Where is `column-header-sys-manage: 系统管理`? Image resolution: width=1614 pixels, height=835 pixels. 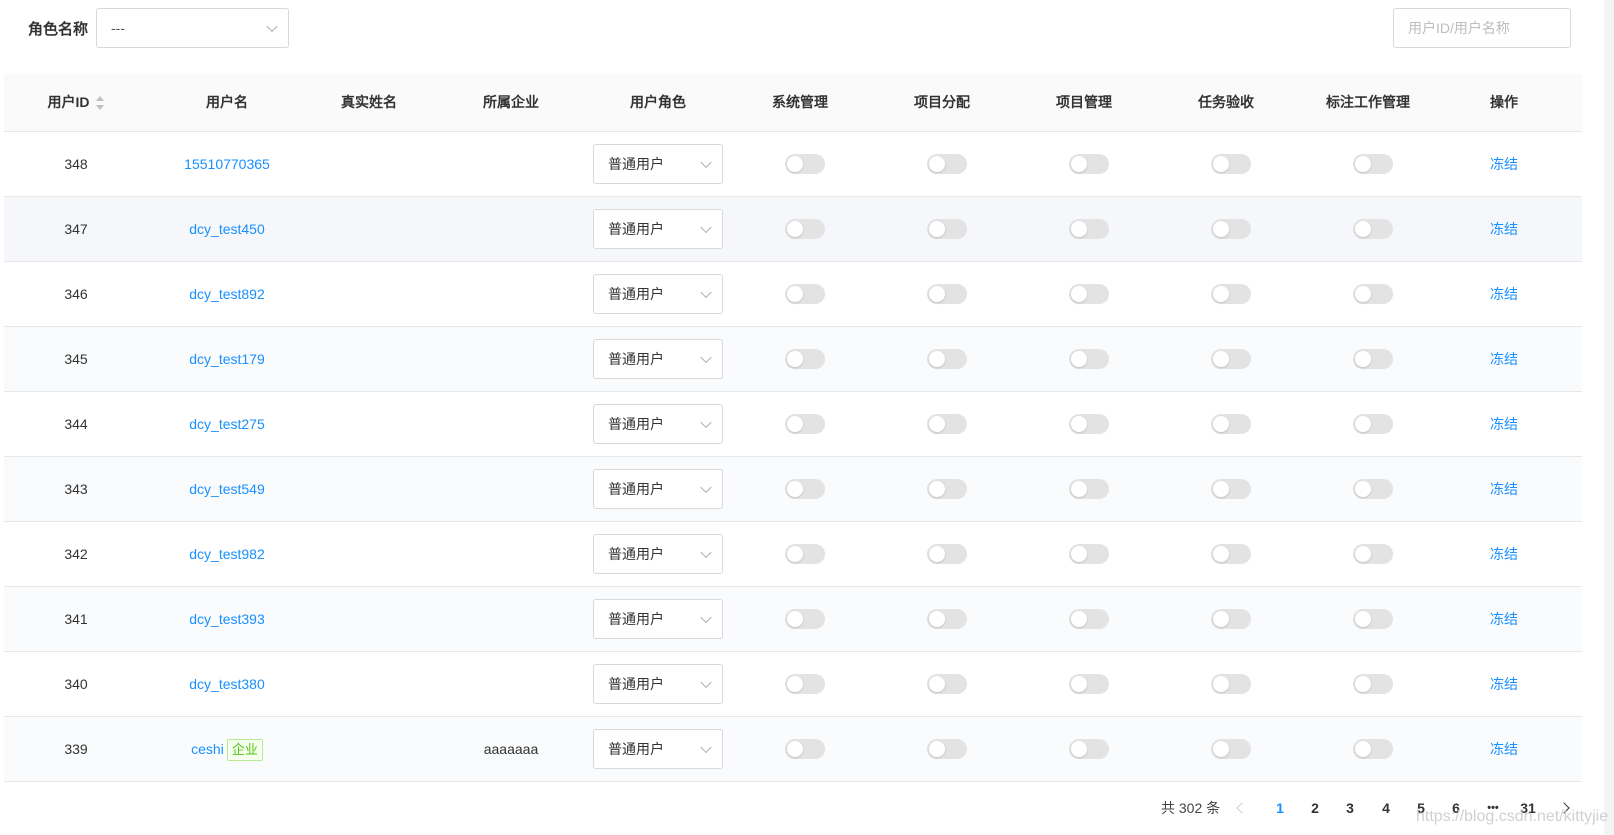 column-header-sys-manage: 系统管理 is located at coordinates (800, 102).